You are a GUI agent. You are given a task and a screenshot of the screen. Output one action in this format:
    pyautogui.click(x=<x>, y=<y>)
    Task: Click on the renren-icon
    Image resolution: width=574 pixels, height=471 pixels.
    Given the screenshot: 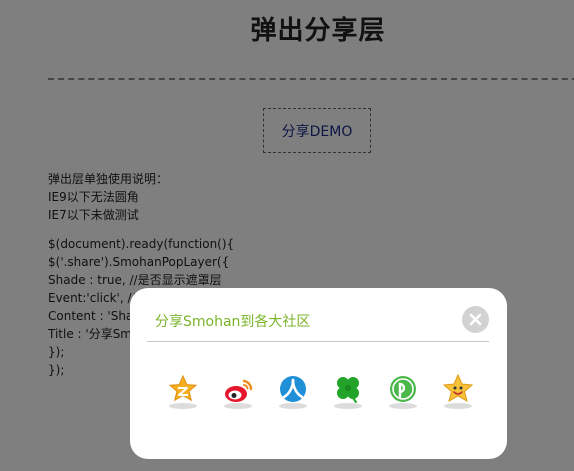 What is the action you would take?
    pyautogui.click(x=293, y=392)
    